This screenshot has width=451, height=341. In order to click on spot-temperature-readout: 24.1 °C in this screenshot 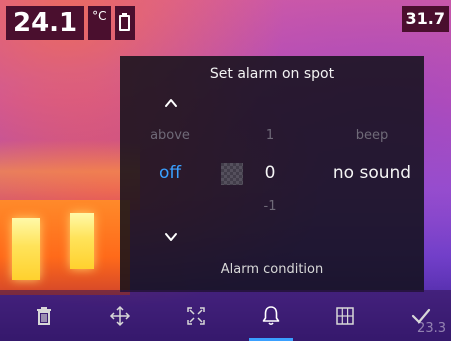, I will do `click(70, 23)`.